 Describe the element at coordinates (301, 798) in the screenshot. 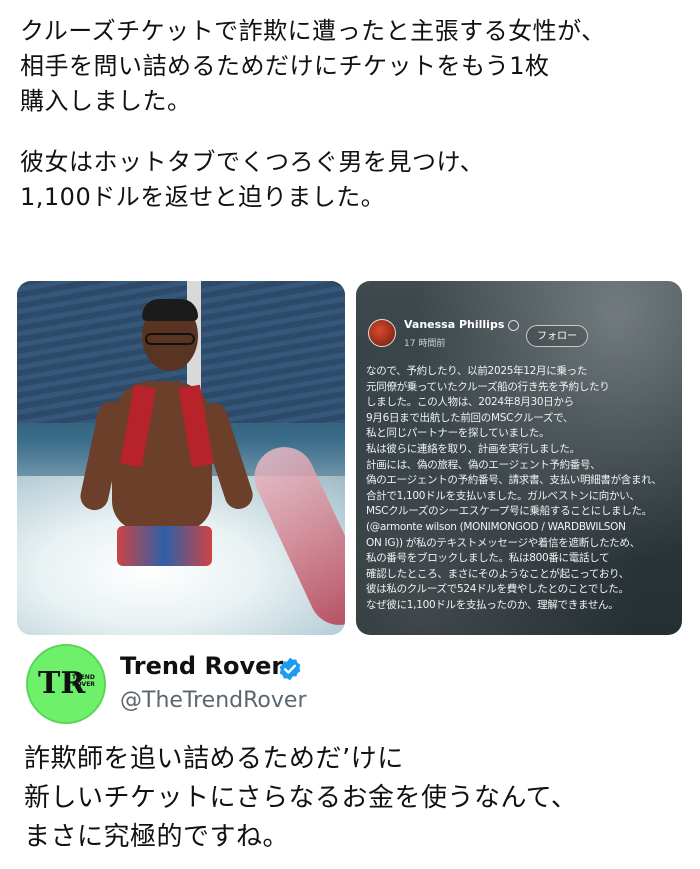

I see `tweet-line: 新しいチケットにさらなるお金を使うなんて、` at that location.